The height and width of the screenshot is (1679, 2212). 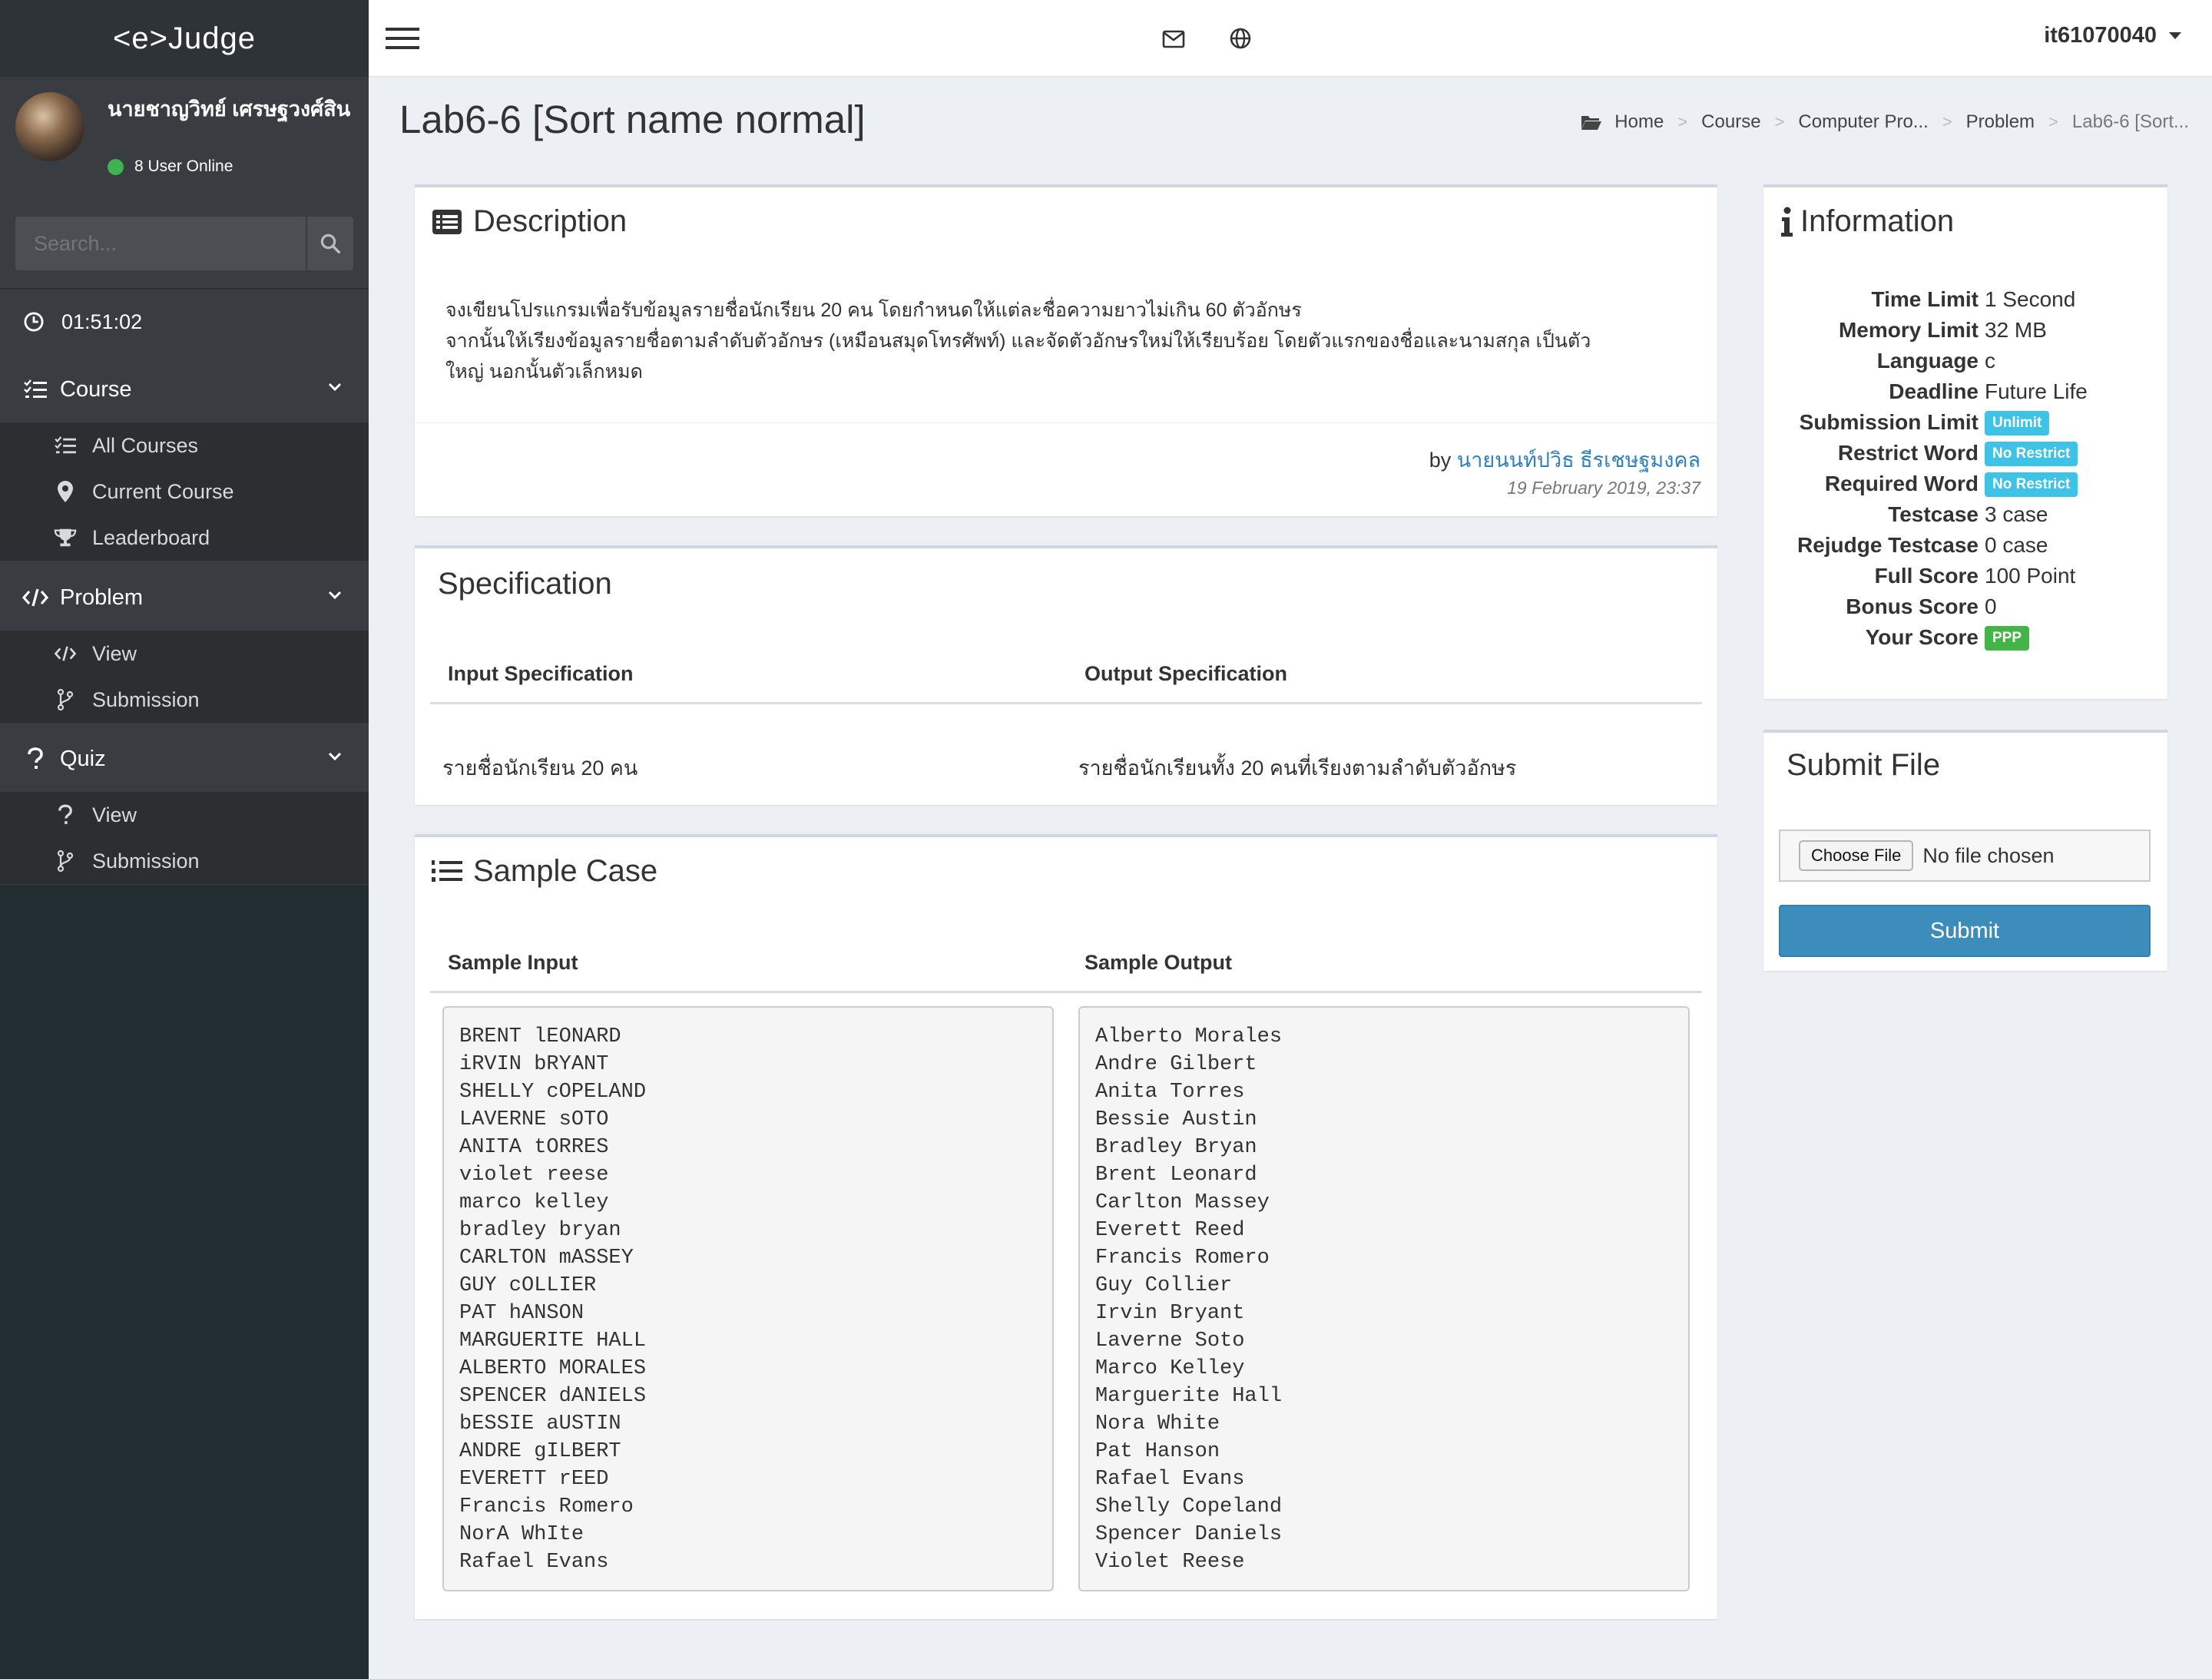 I want to click on breadcrumb-course: Course, so click(x=1730, y=122).